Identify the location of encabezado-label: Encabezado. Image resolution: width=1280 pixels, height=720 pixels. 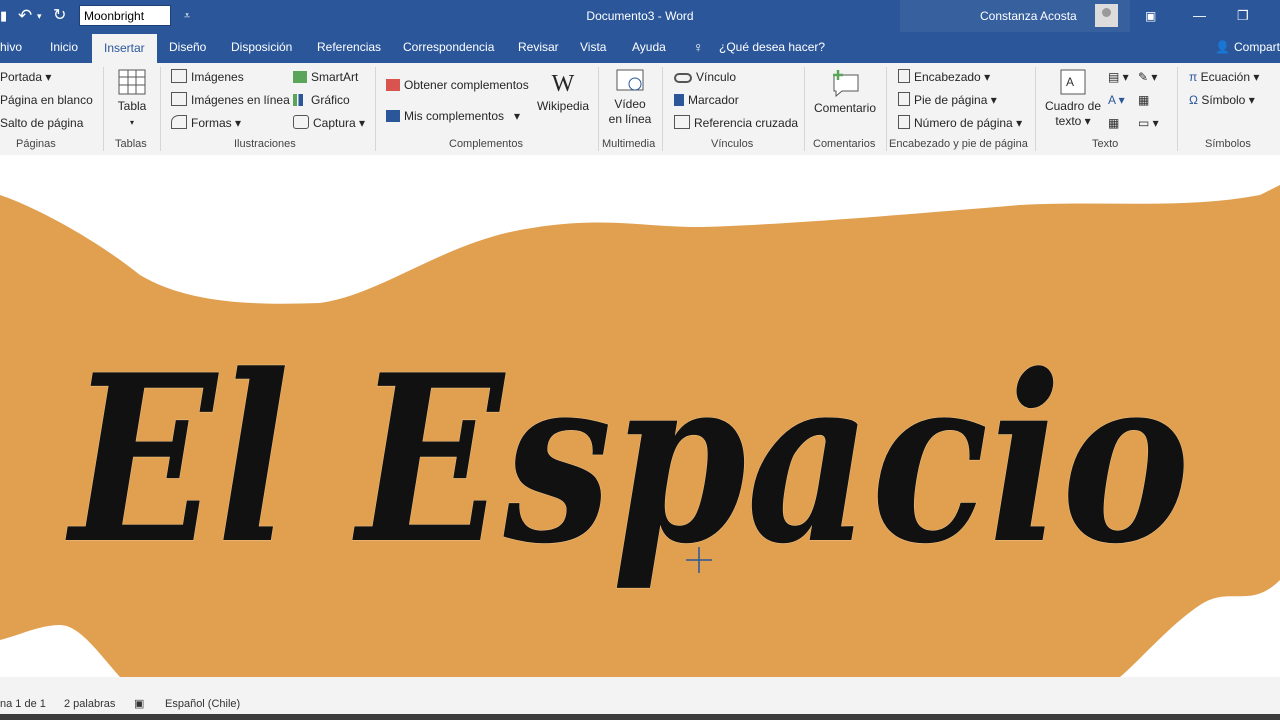
(947, 77).